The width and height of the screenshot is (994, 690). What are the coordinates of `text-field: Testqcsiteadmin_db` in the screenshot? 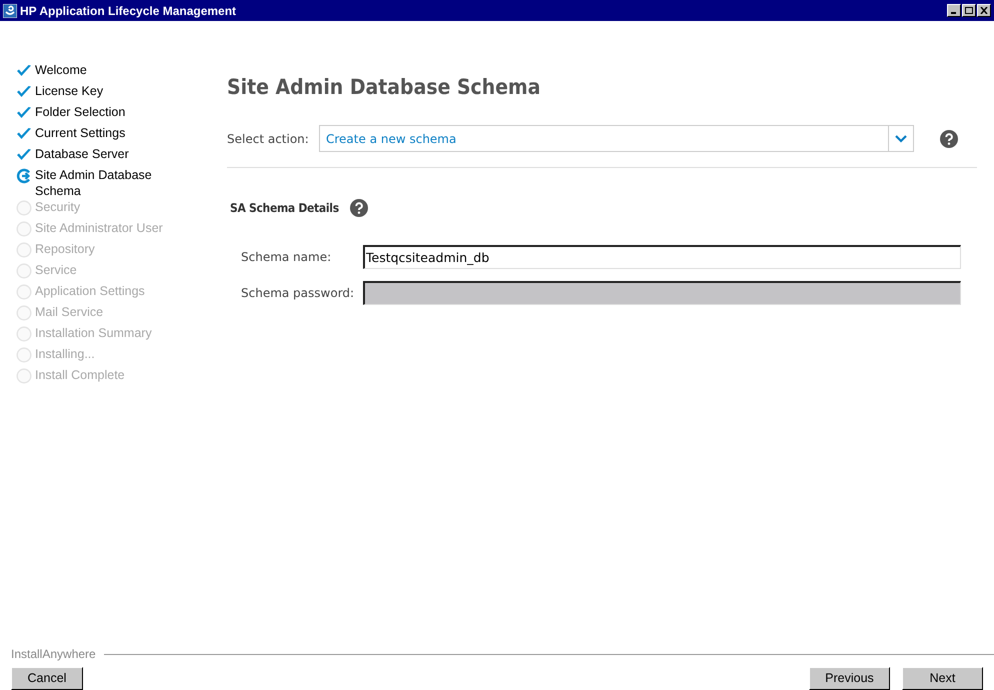 It's located at (662, 257).